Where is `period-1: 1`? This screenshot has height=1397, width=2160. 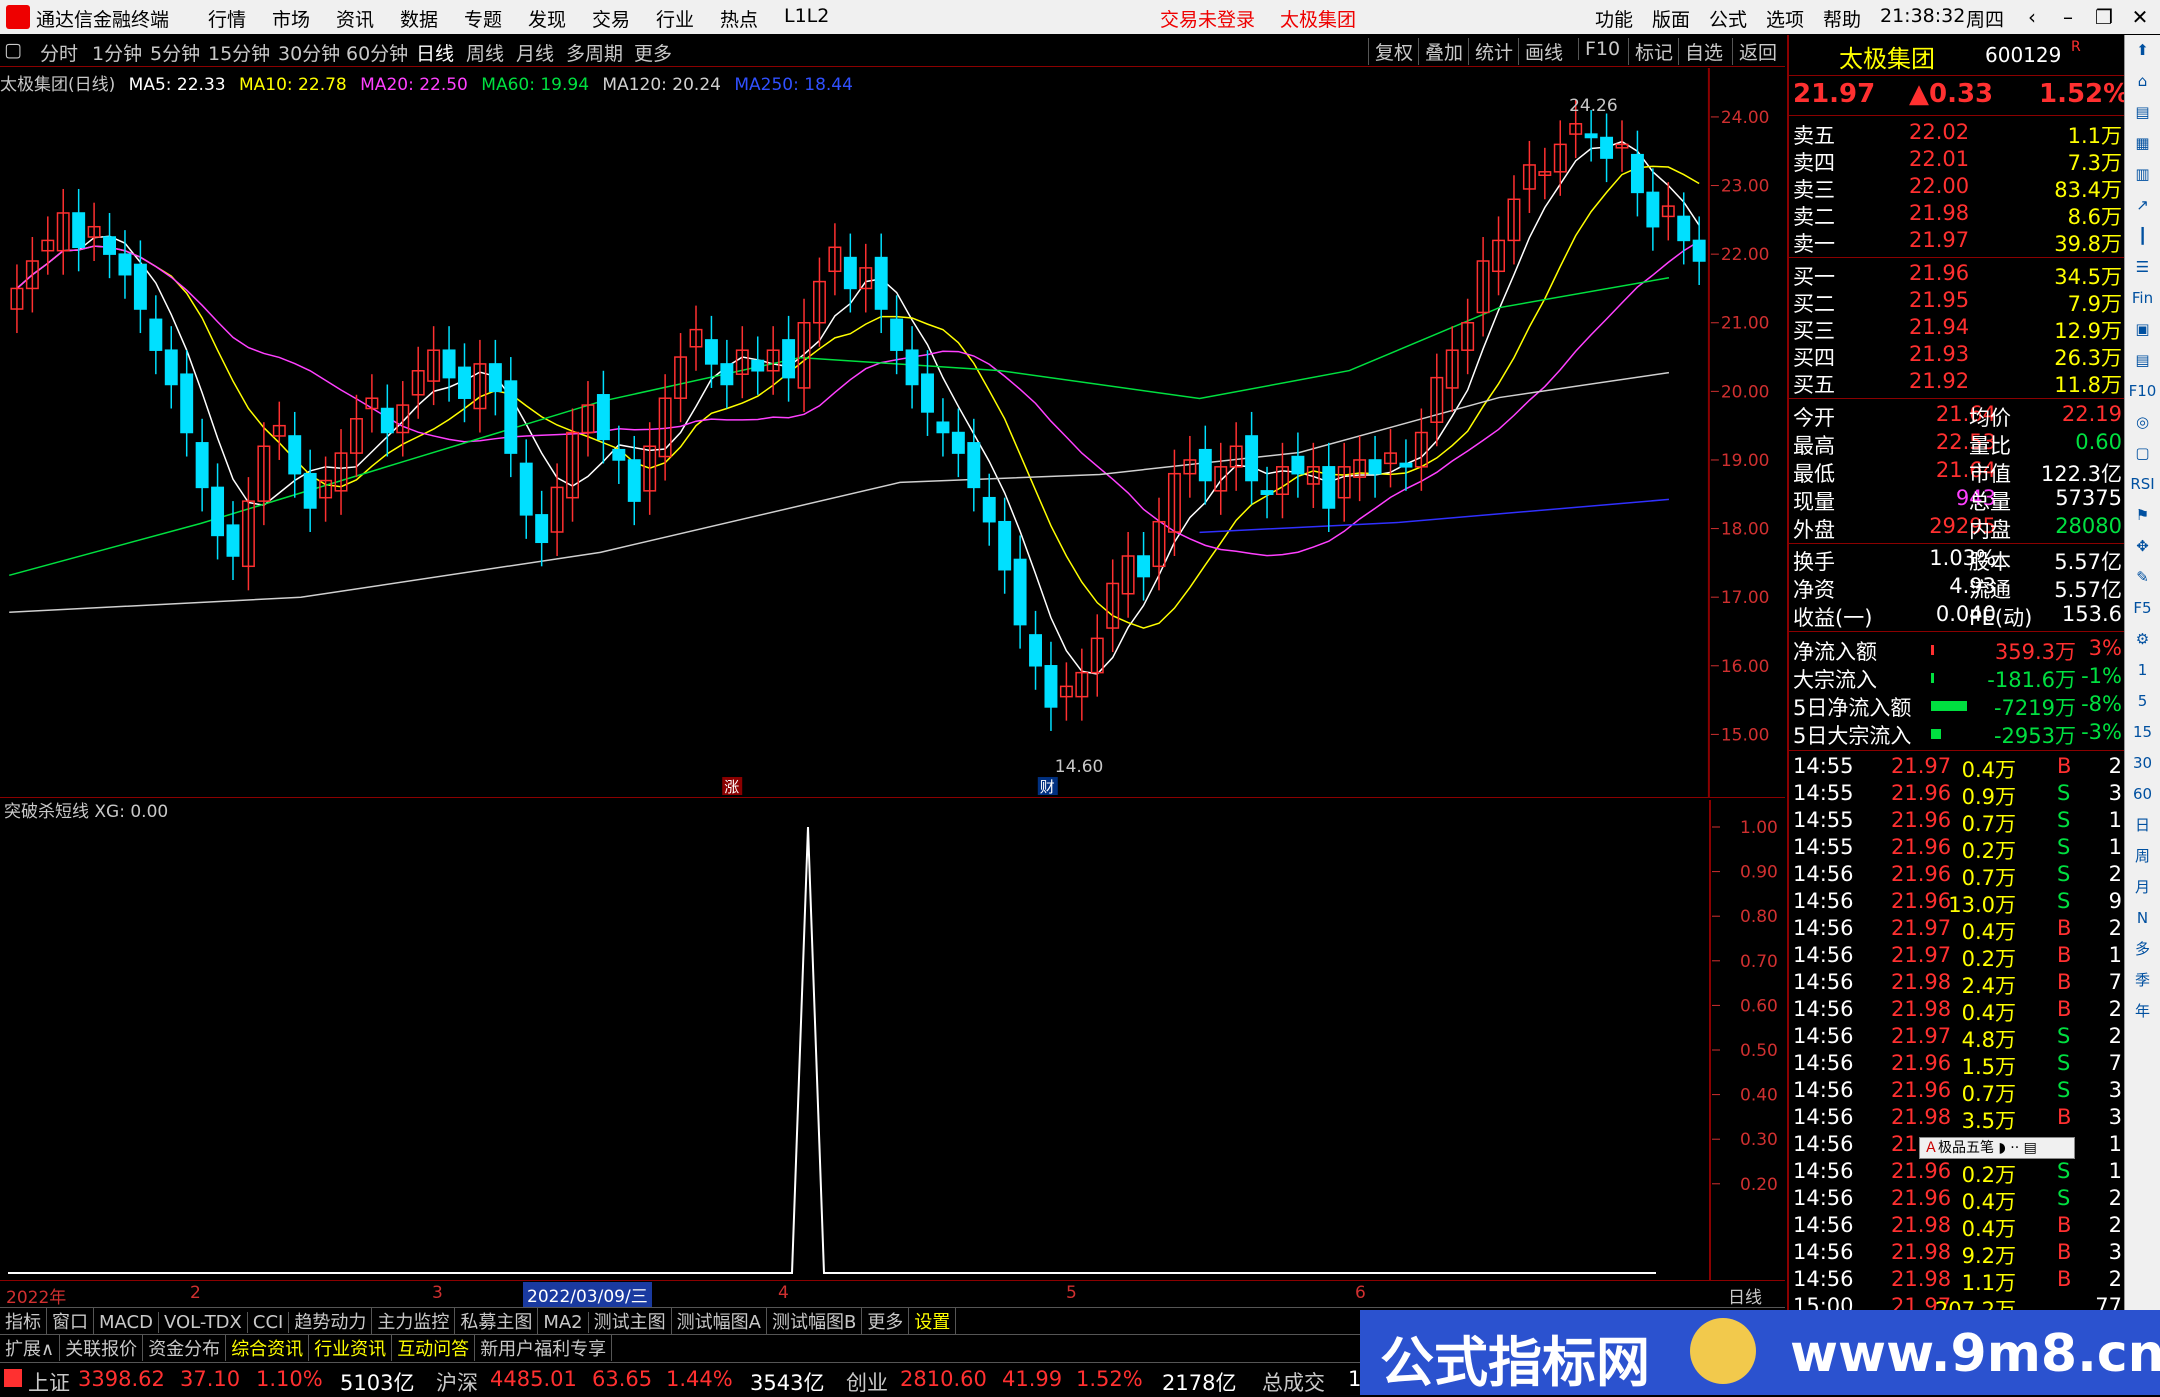 period-1: 1 is located at coordinates (2142, 670).